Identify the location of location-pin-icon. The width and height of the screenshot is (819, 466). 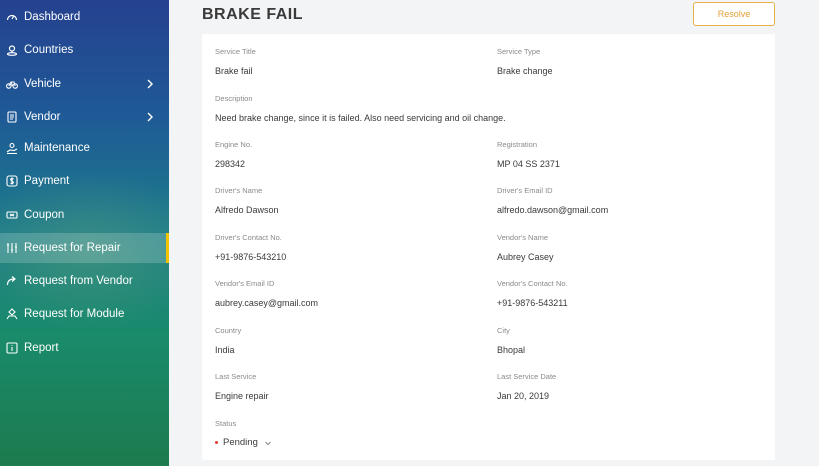
(12, 50).